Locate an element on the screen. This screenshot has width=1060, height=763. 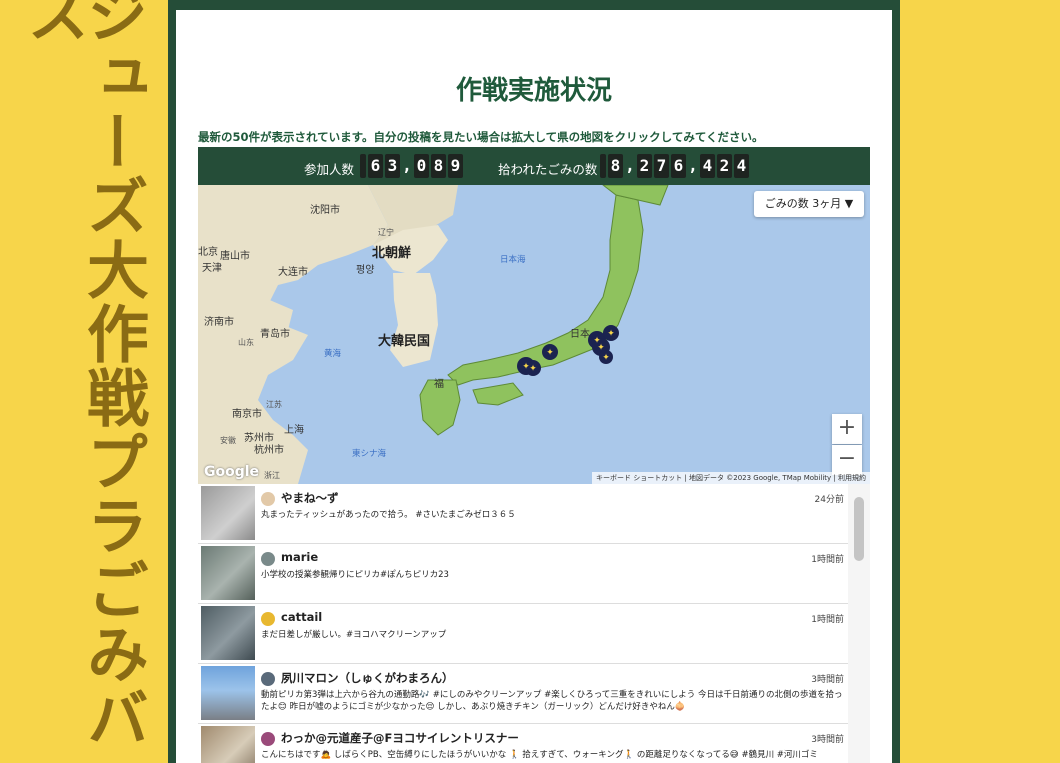
map-label-nanjing: 南京市 is located at coordinates (247, 414).